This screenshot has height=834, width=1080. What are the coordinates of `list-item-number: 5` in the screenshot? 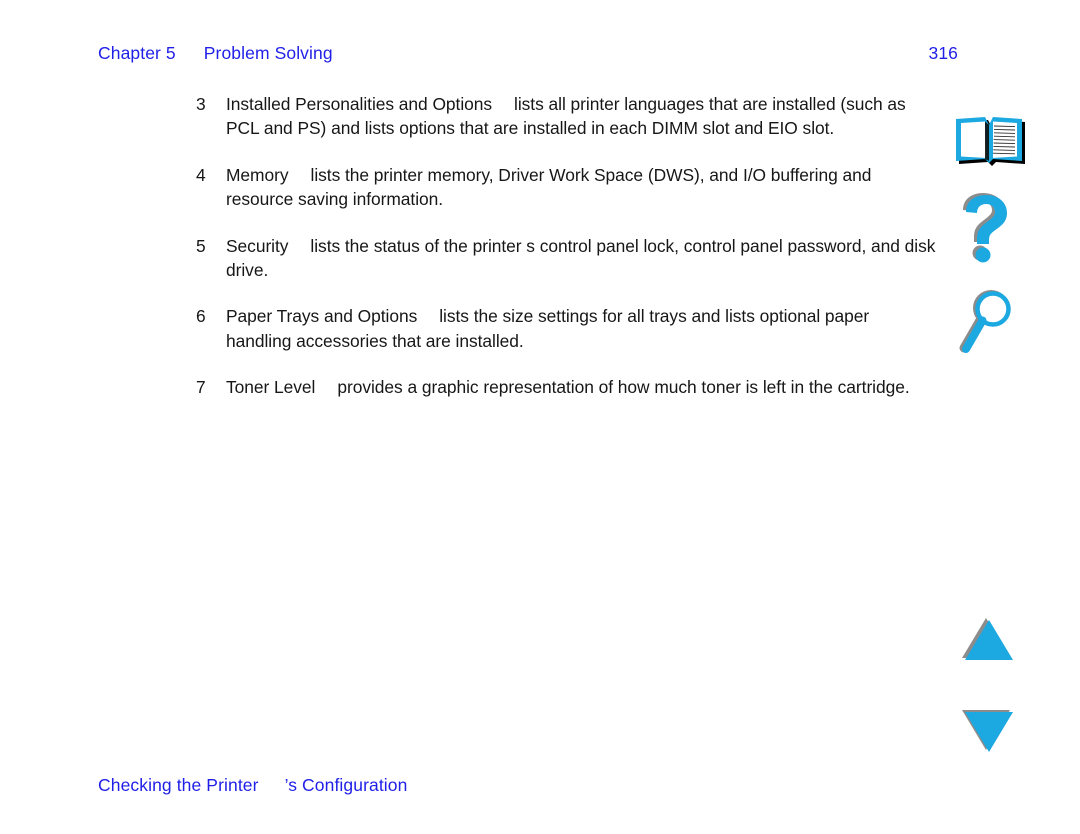 It's located at (201, 245).